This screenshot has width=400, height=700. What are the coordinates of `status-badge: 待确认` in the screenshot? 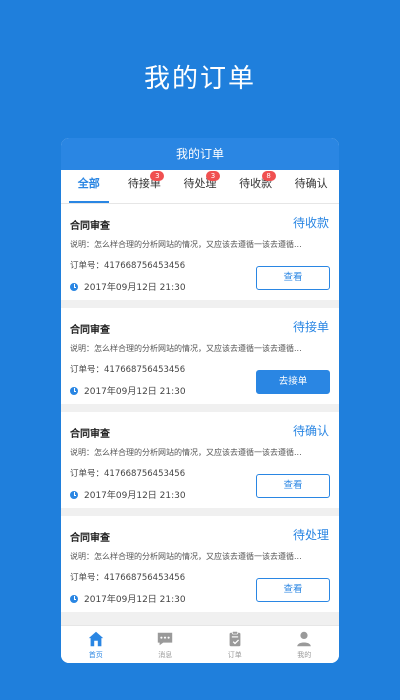 It's located at (310, 431).